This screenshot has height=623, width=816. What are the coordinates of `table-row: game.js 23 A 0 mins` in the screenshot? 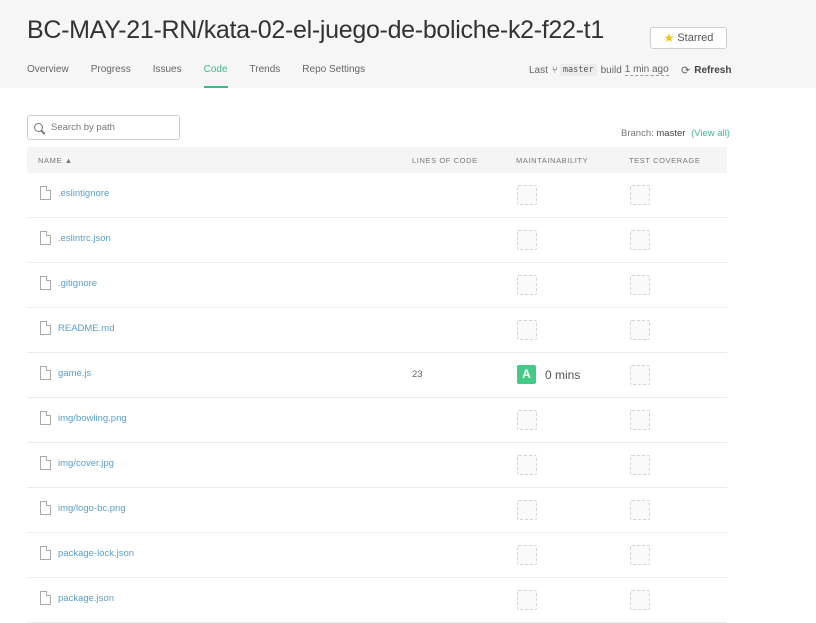 It's located at (377, 375).